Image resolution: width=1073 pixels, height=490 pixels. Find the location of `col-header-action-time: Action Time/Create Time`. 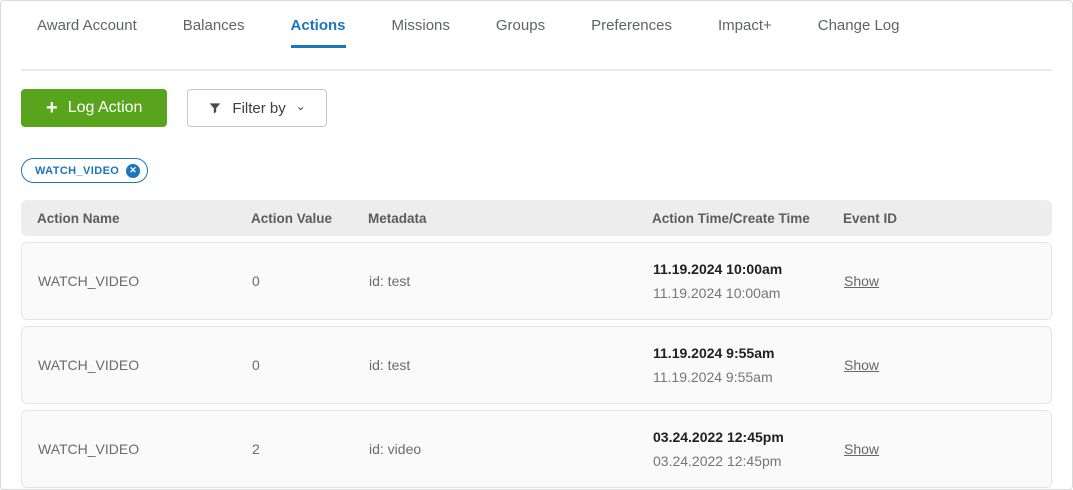

col-header-action-time: Action Time/Create Time is located at coordinates (731, 218).